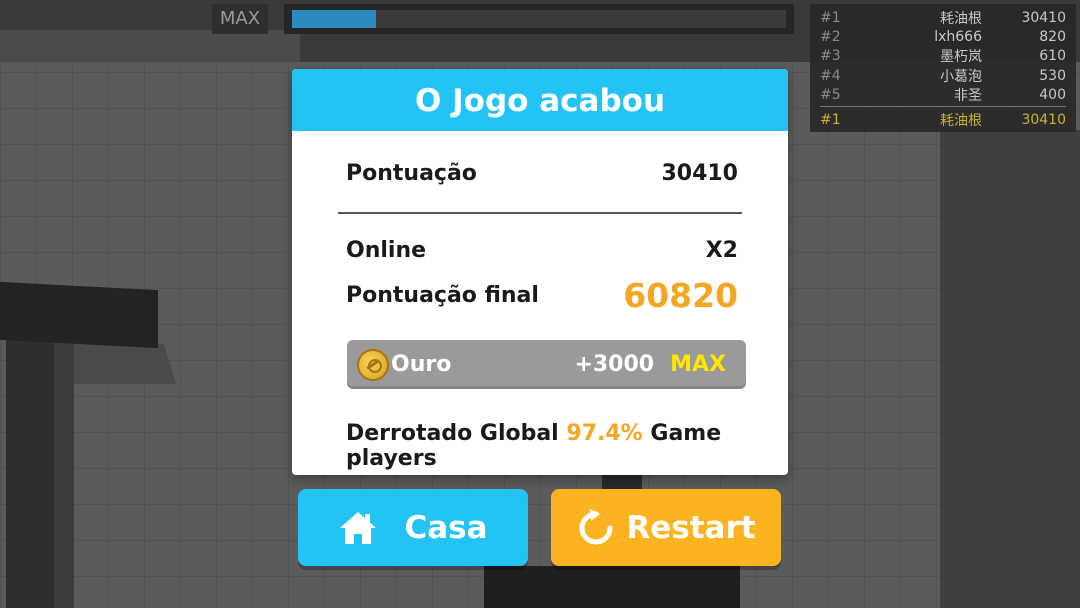 This screenshot has height=608, width=1080. Describe the element at coordinates (830, 37) in the screenshot. I see `leaderboard-rank: #2` at that location.